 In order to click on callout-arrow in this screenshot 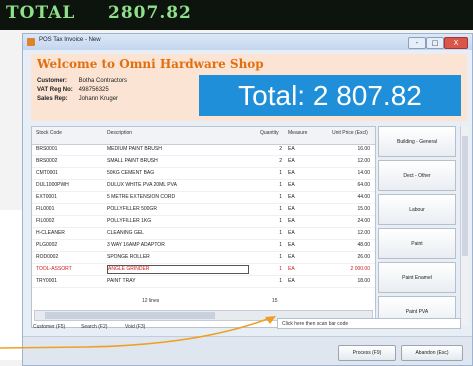, I will do `click(138, 332)`.